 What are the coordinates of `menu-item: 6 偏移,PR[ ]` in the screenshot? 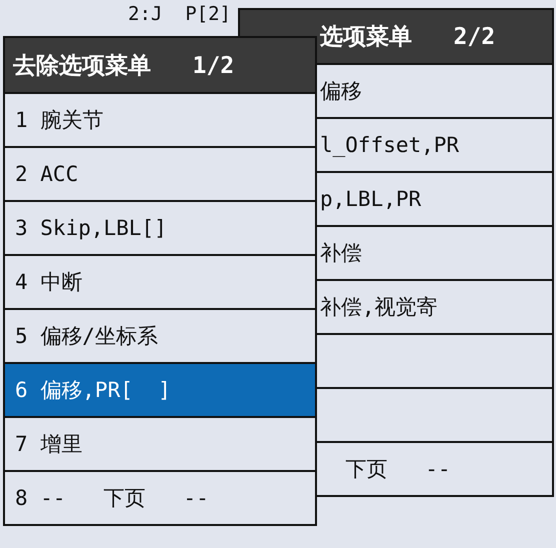 It's located at (160, 391).